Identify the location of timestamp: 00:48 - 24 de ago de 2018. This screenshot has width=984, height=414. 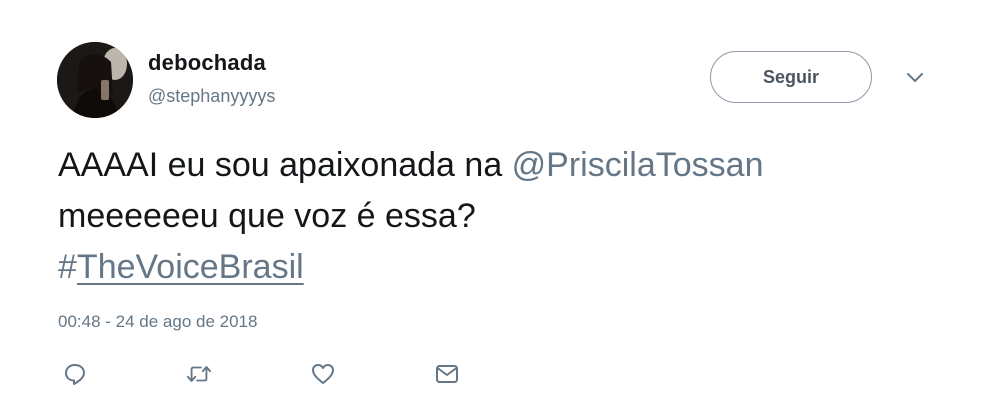
(157, 322).